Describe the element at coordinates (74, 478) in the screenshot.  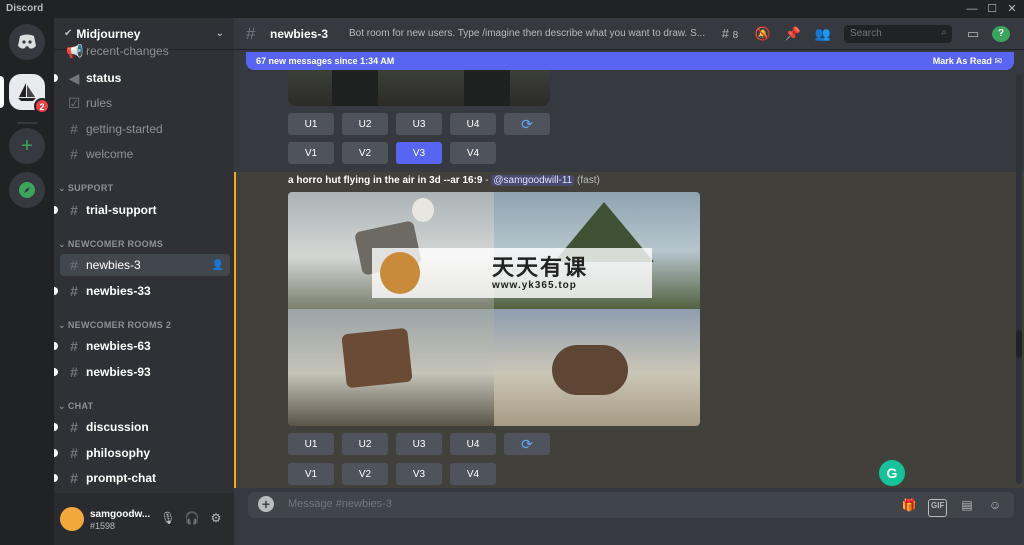
I see `hash-icon: #` at that location.